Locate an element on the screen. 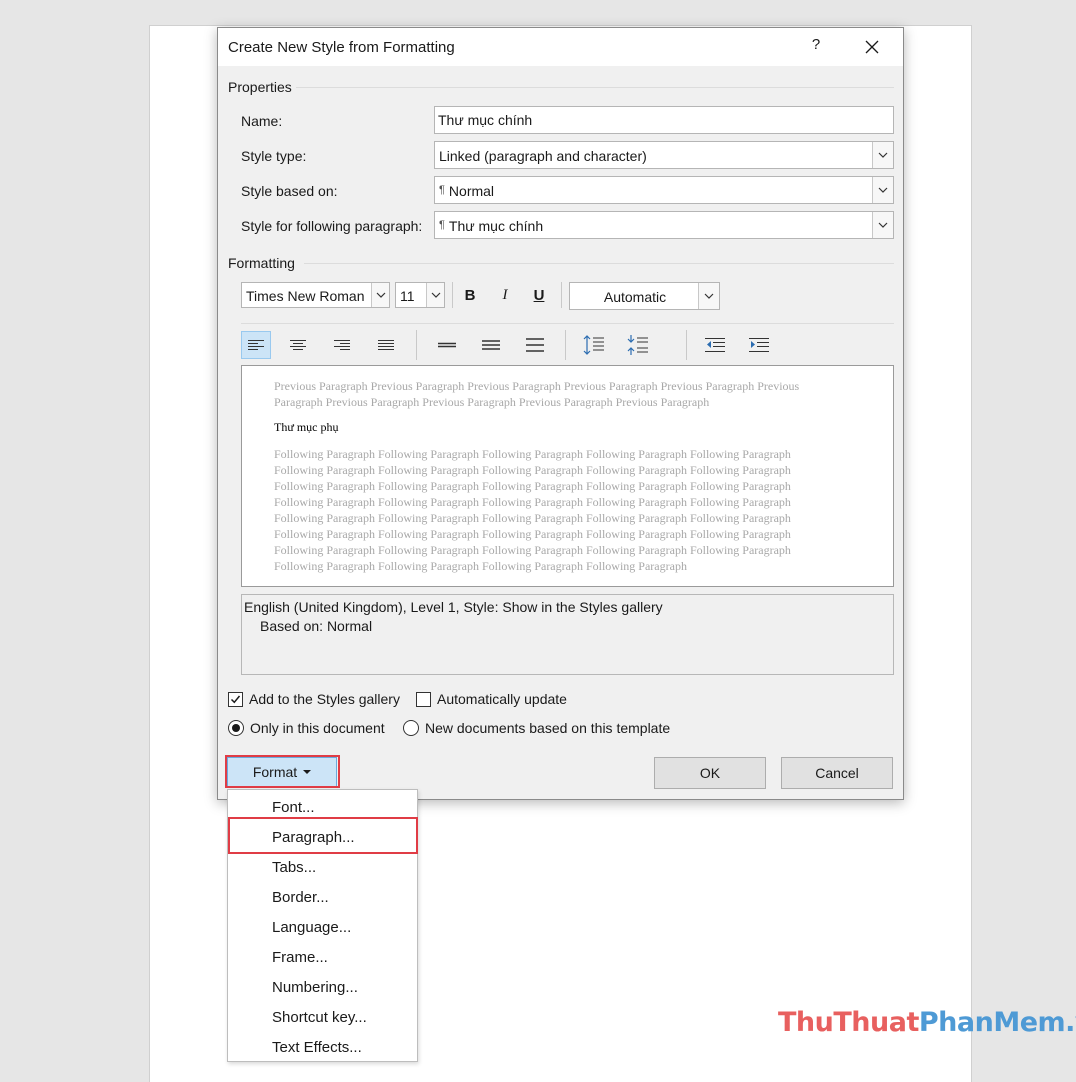  close-button is located at coordinates (872, 47).